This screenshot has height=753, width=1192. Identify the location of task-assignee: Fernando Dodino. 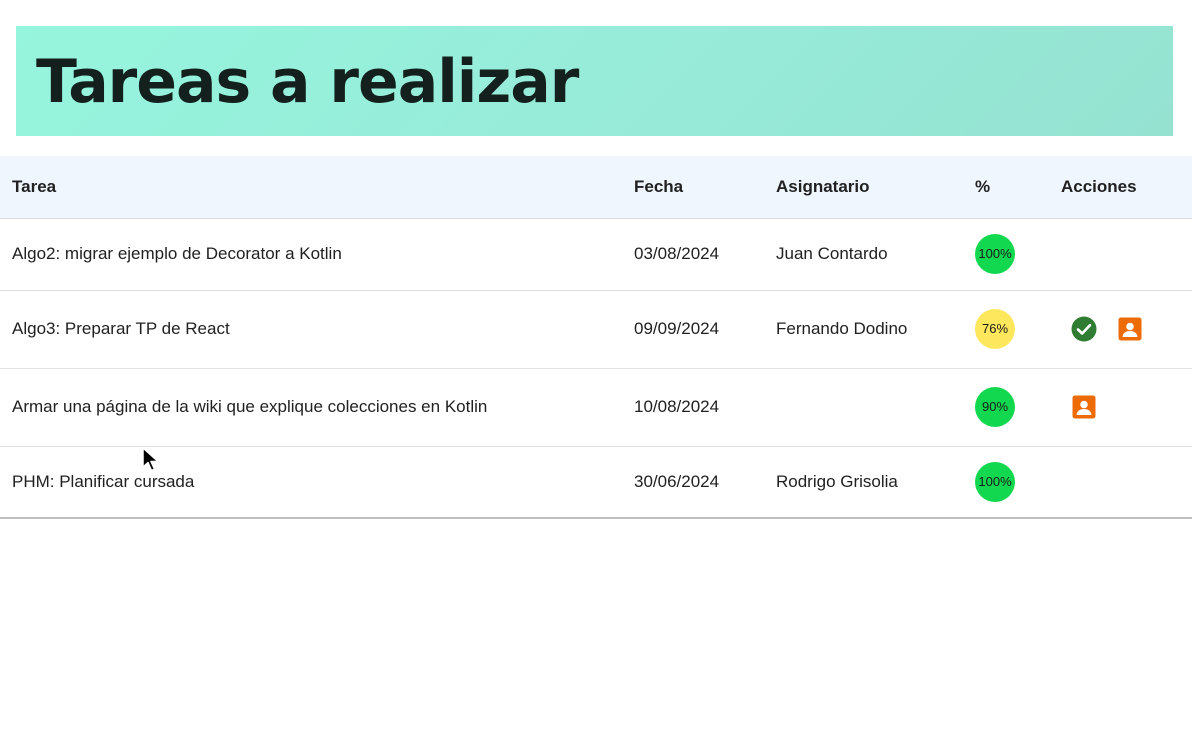
(863, 329).